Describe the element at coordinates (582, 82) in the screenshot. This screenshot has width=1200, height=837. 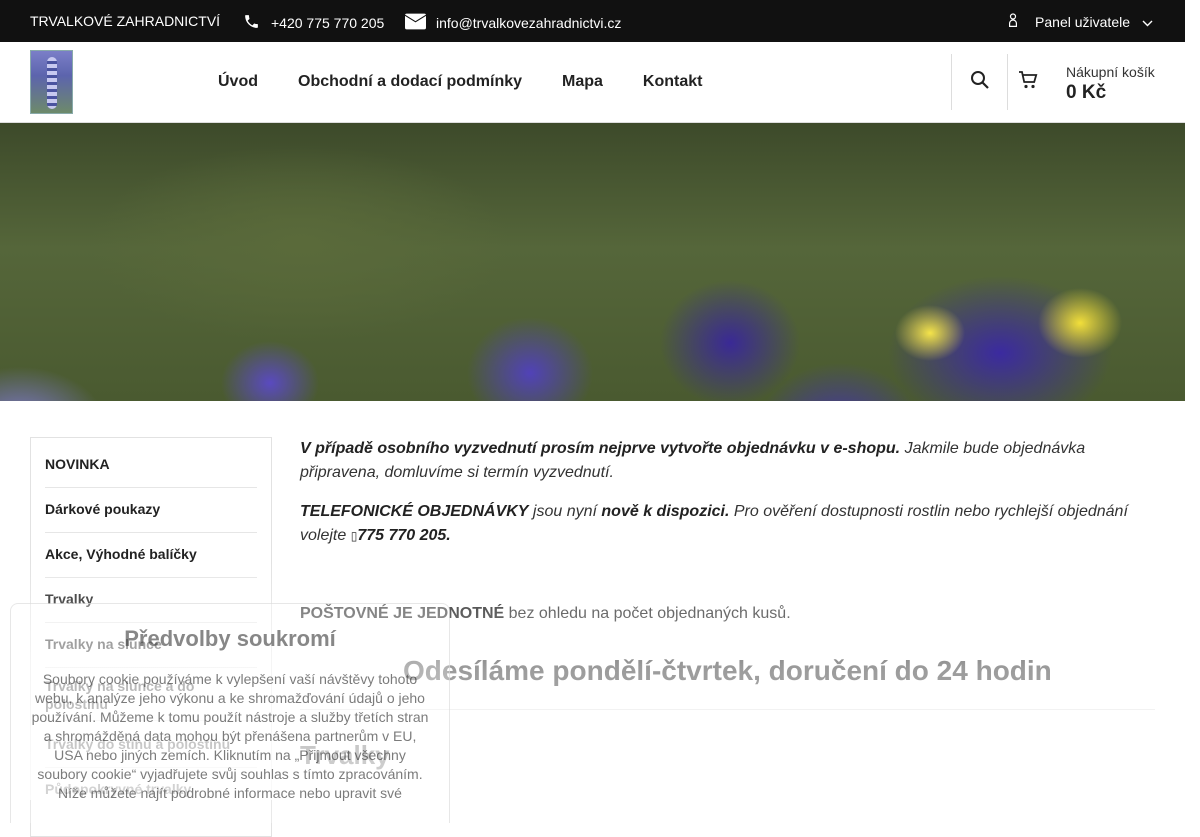
I see `nav-item-mapa: Mapa` at that location.